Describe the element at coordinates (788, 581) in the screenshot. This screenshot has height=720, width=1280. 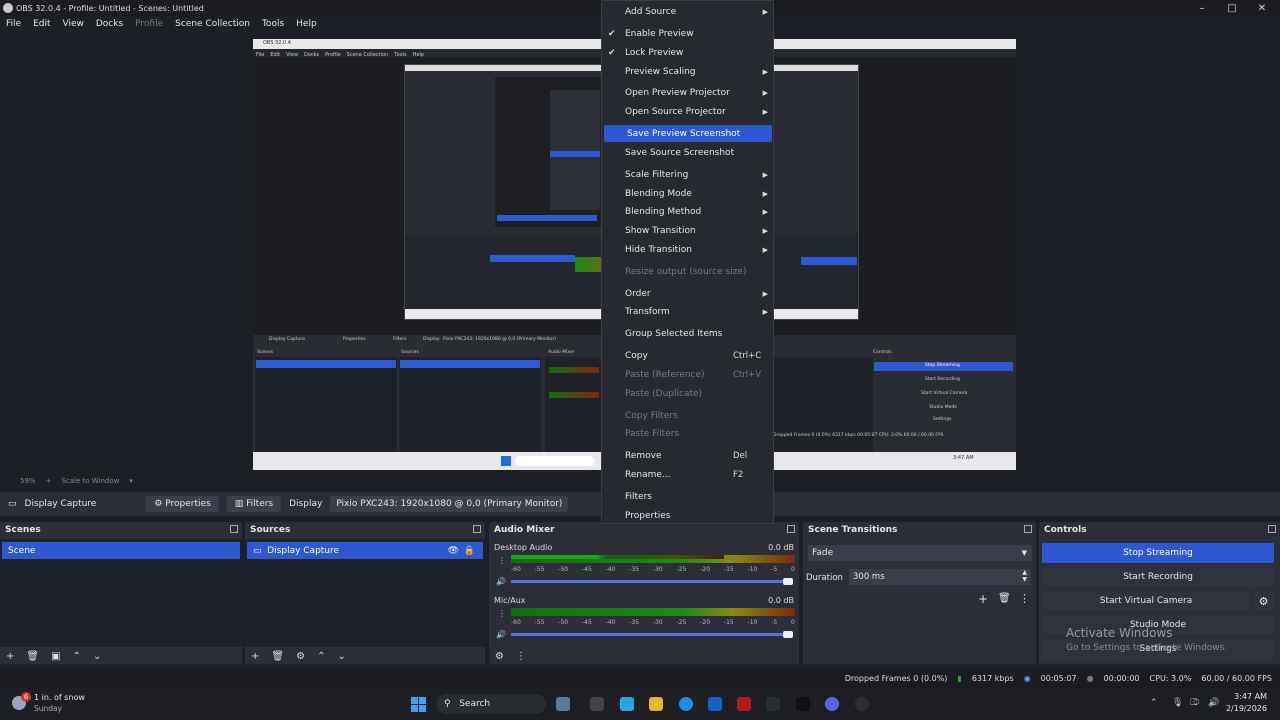
I see `volume-slider-handle` at that location.